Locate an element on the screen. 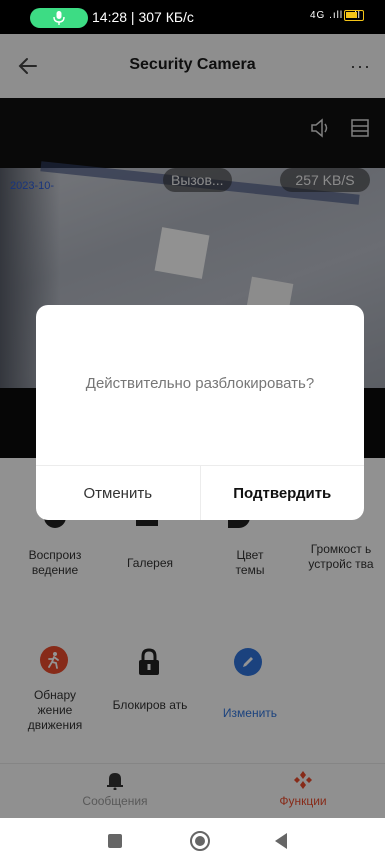  confirm-button: Подтвердить is located at coordinates (283, 493).